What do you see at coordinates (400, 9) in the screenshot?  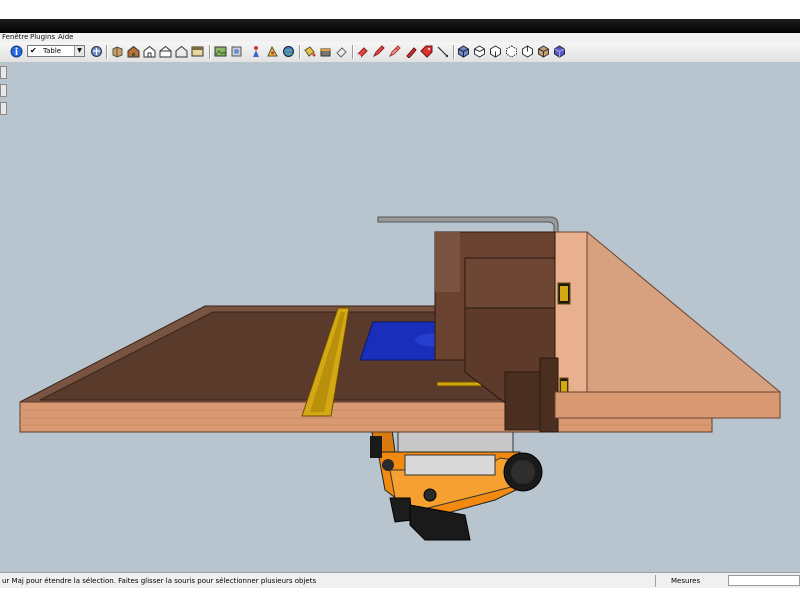 I see `top-blank-area` at bounding box center [400, 9].